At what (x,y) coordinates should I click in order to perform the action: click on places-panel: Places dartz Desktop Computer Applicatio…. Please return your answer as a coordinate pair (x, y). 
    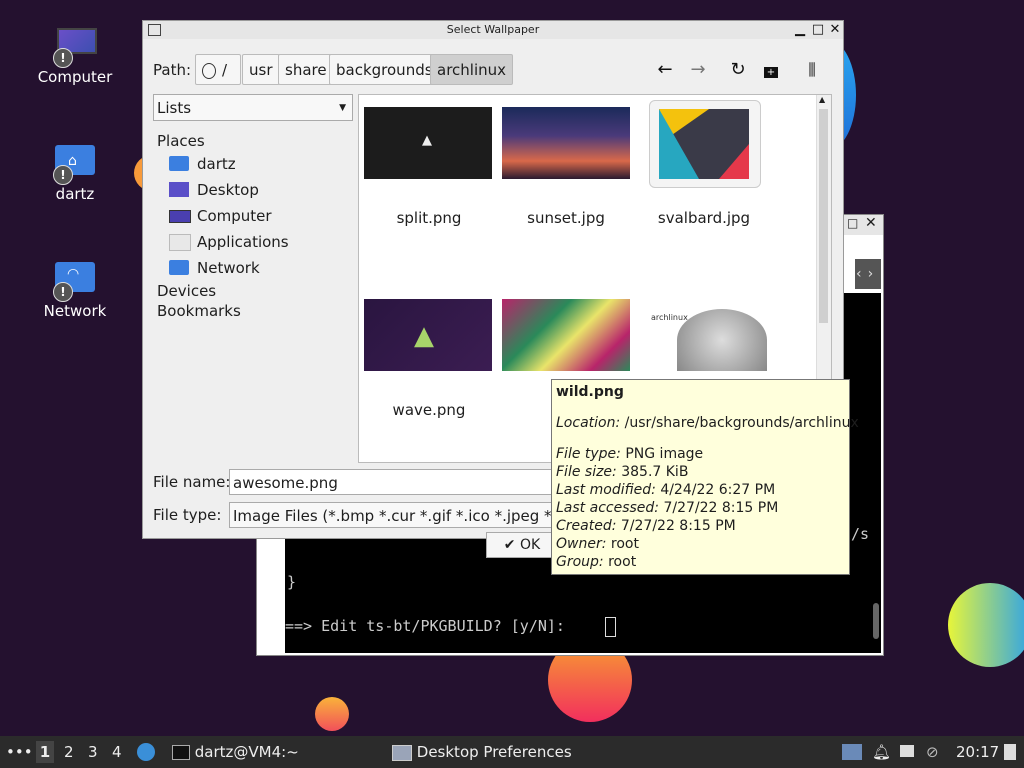
    Looking at the image, I should click on (250, 226).